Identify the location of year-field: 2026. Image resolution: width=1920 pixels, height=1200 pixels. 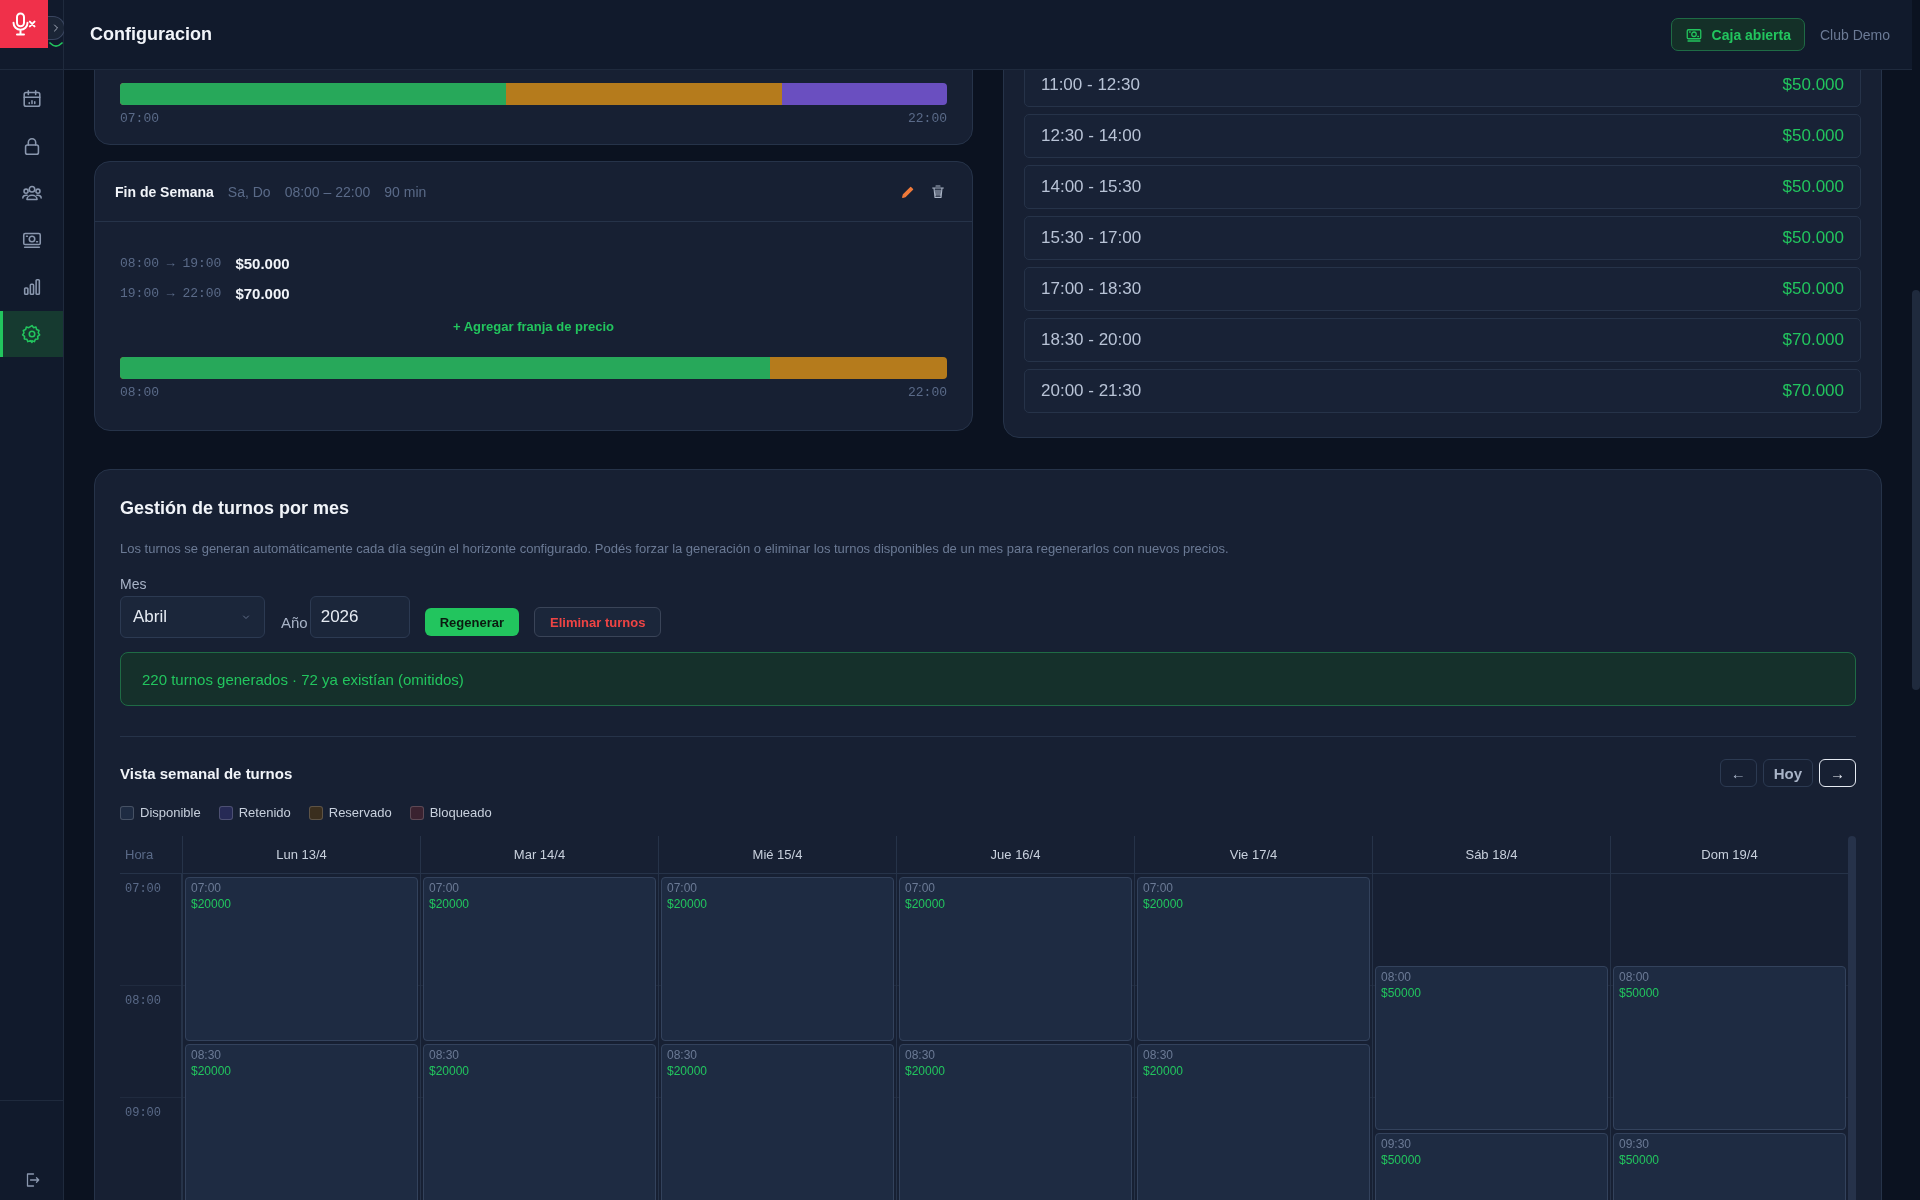
(359, 617).